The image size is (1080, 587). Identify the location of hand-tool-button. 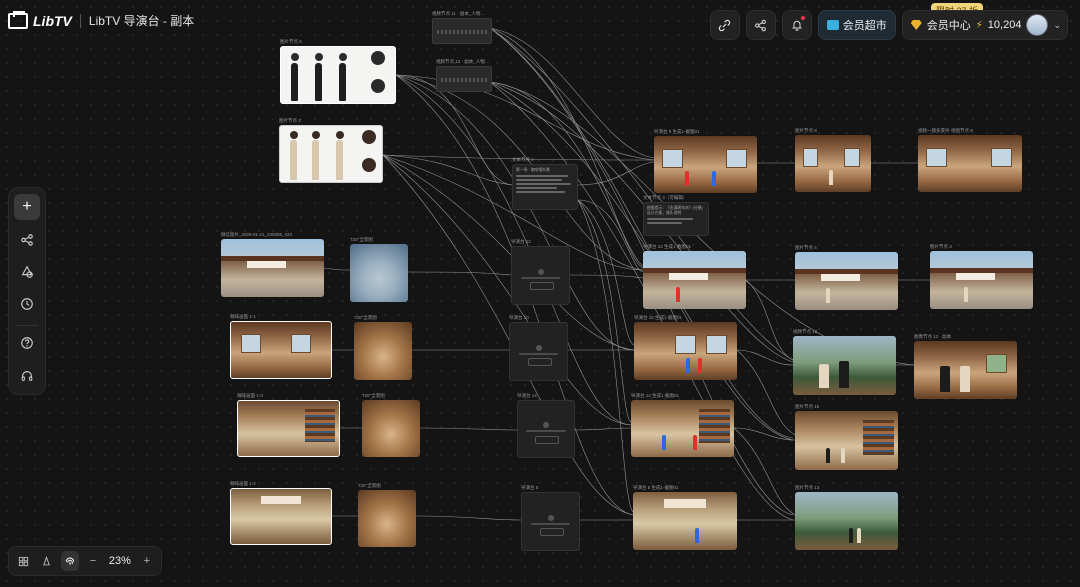
(69, 561).